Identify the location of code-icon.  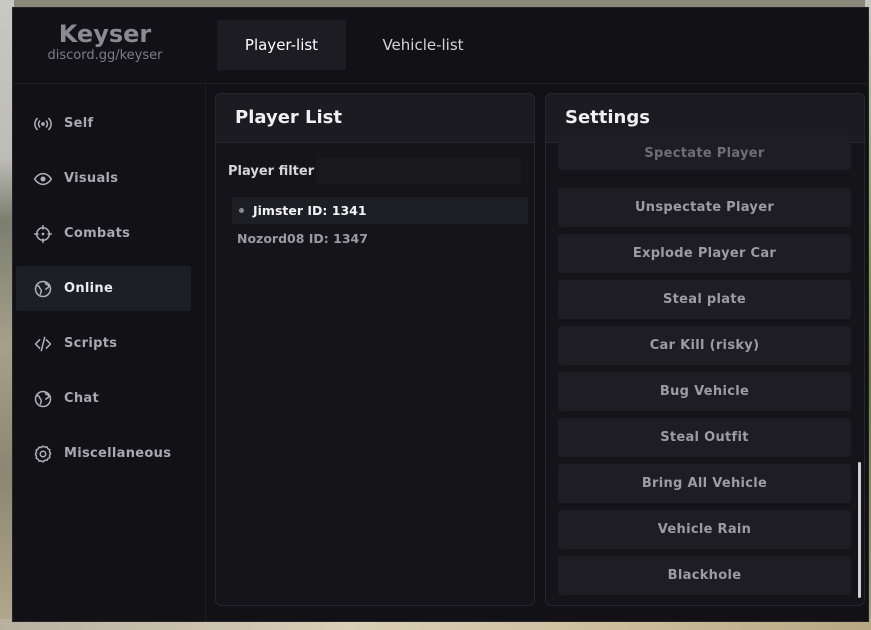
(43, 344).